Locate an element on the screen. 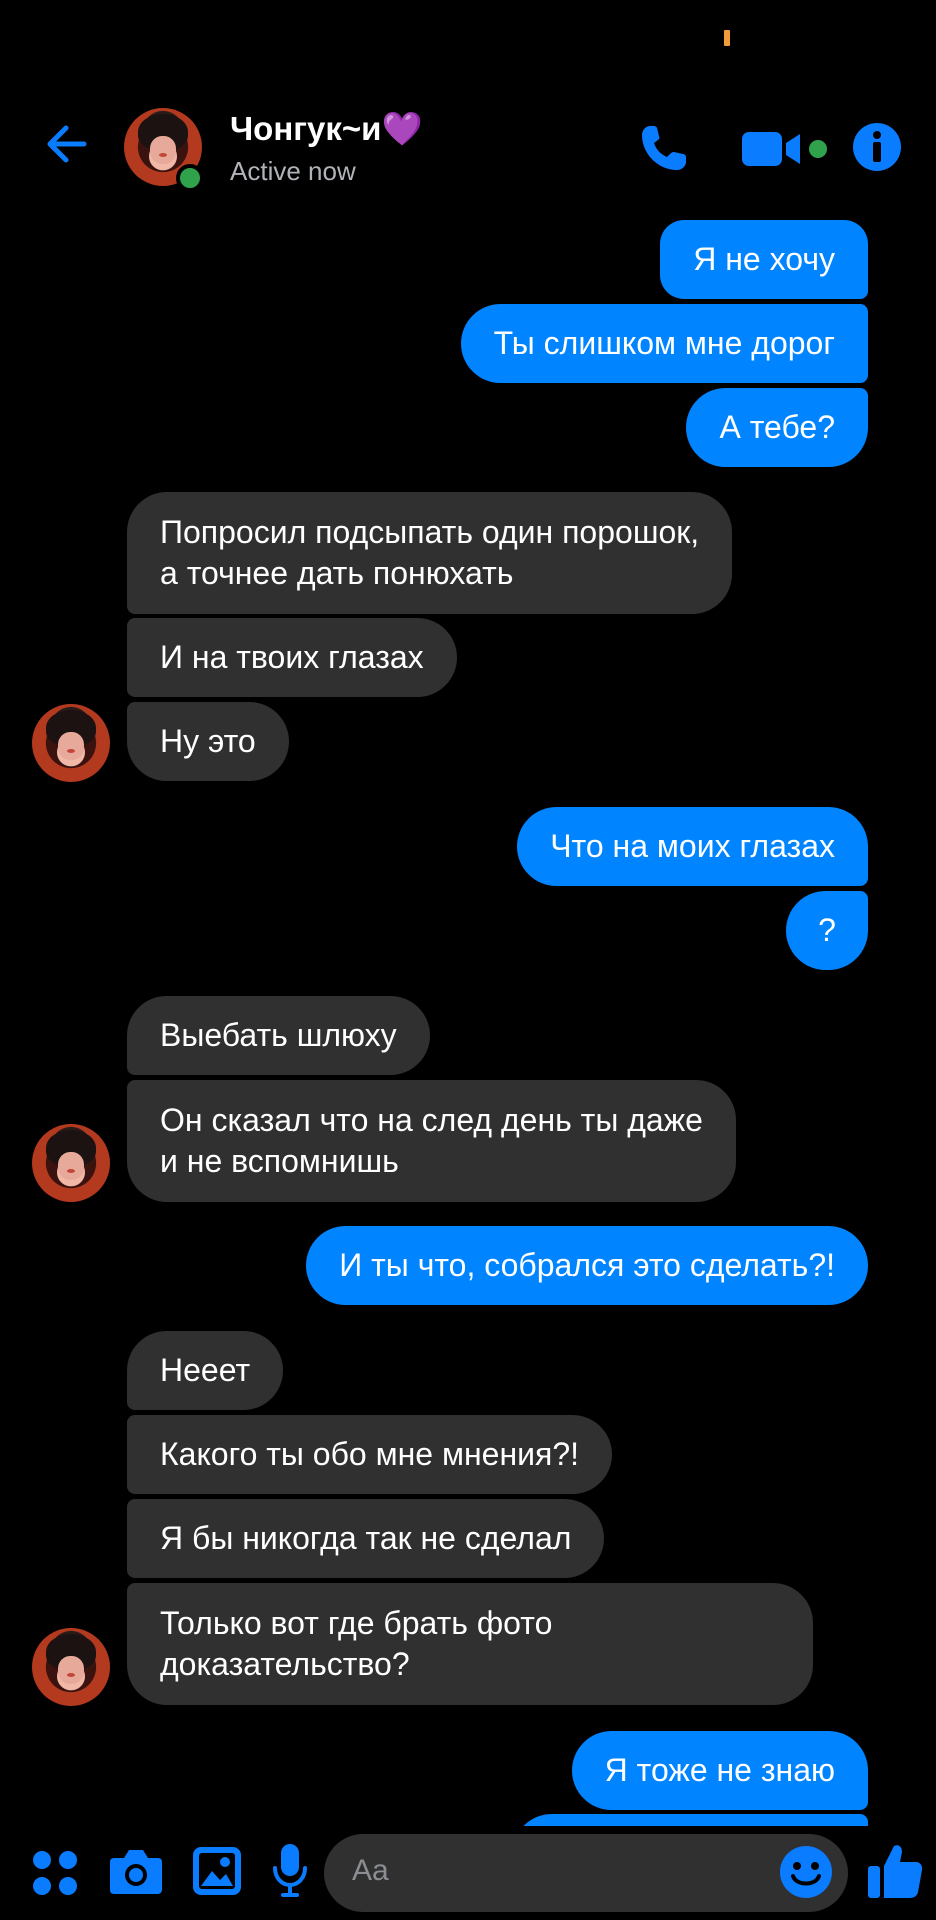 This screenshot has height=1920, width=936. message-text: И на твоих глазах is located at coordinates (292, 657).